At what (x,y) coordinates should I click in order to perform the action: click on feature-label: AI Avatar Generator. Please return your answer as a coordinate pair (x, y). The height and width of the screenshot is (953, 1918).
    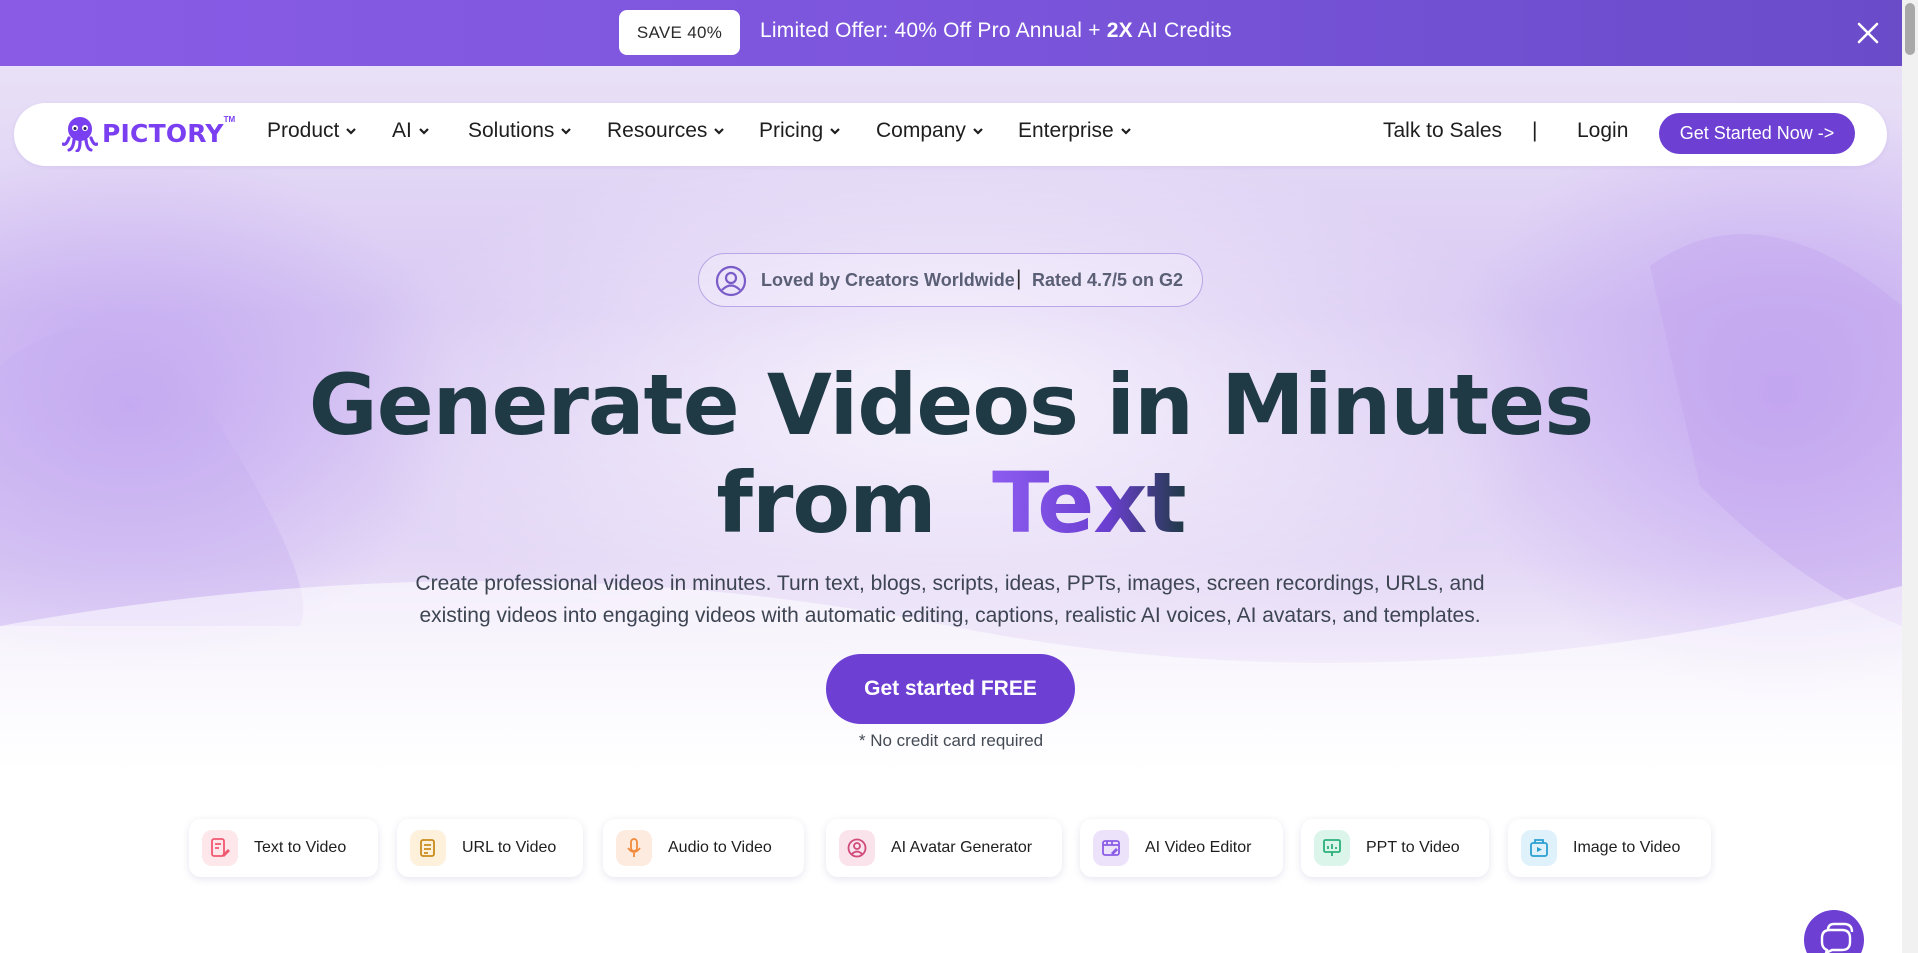
    Looking at the image, I should click on (962, 847).